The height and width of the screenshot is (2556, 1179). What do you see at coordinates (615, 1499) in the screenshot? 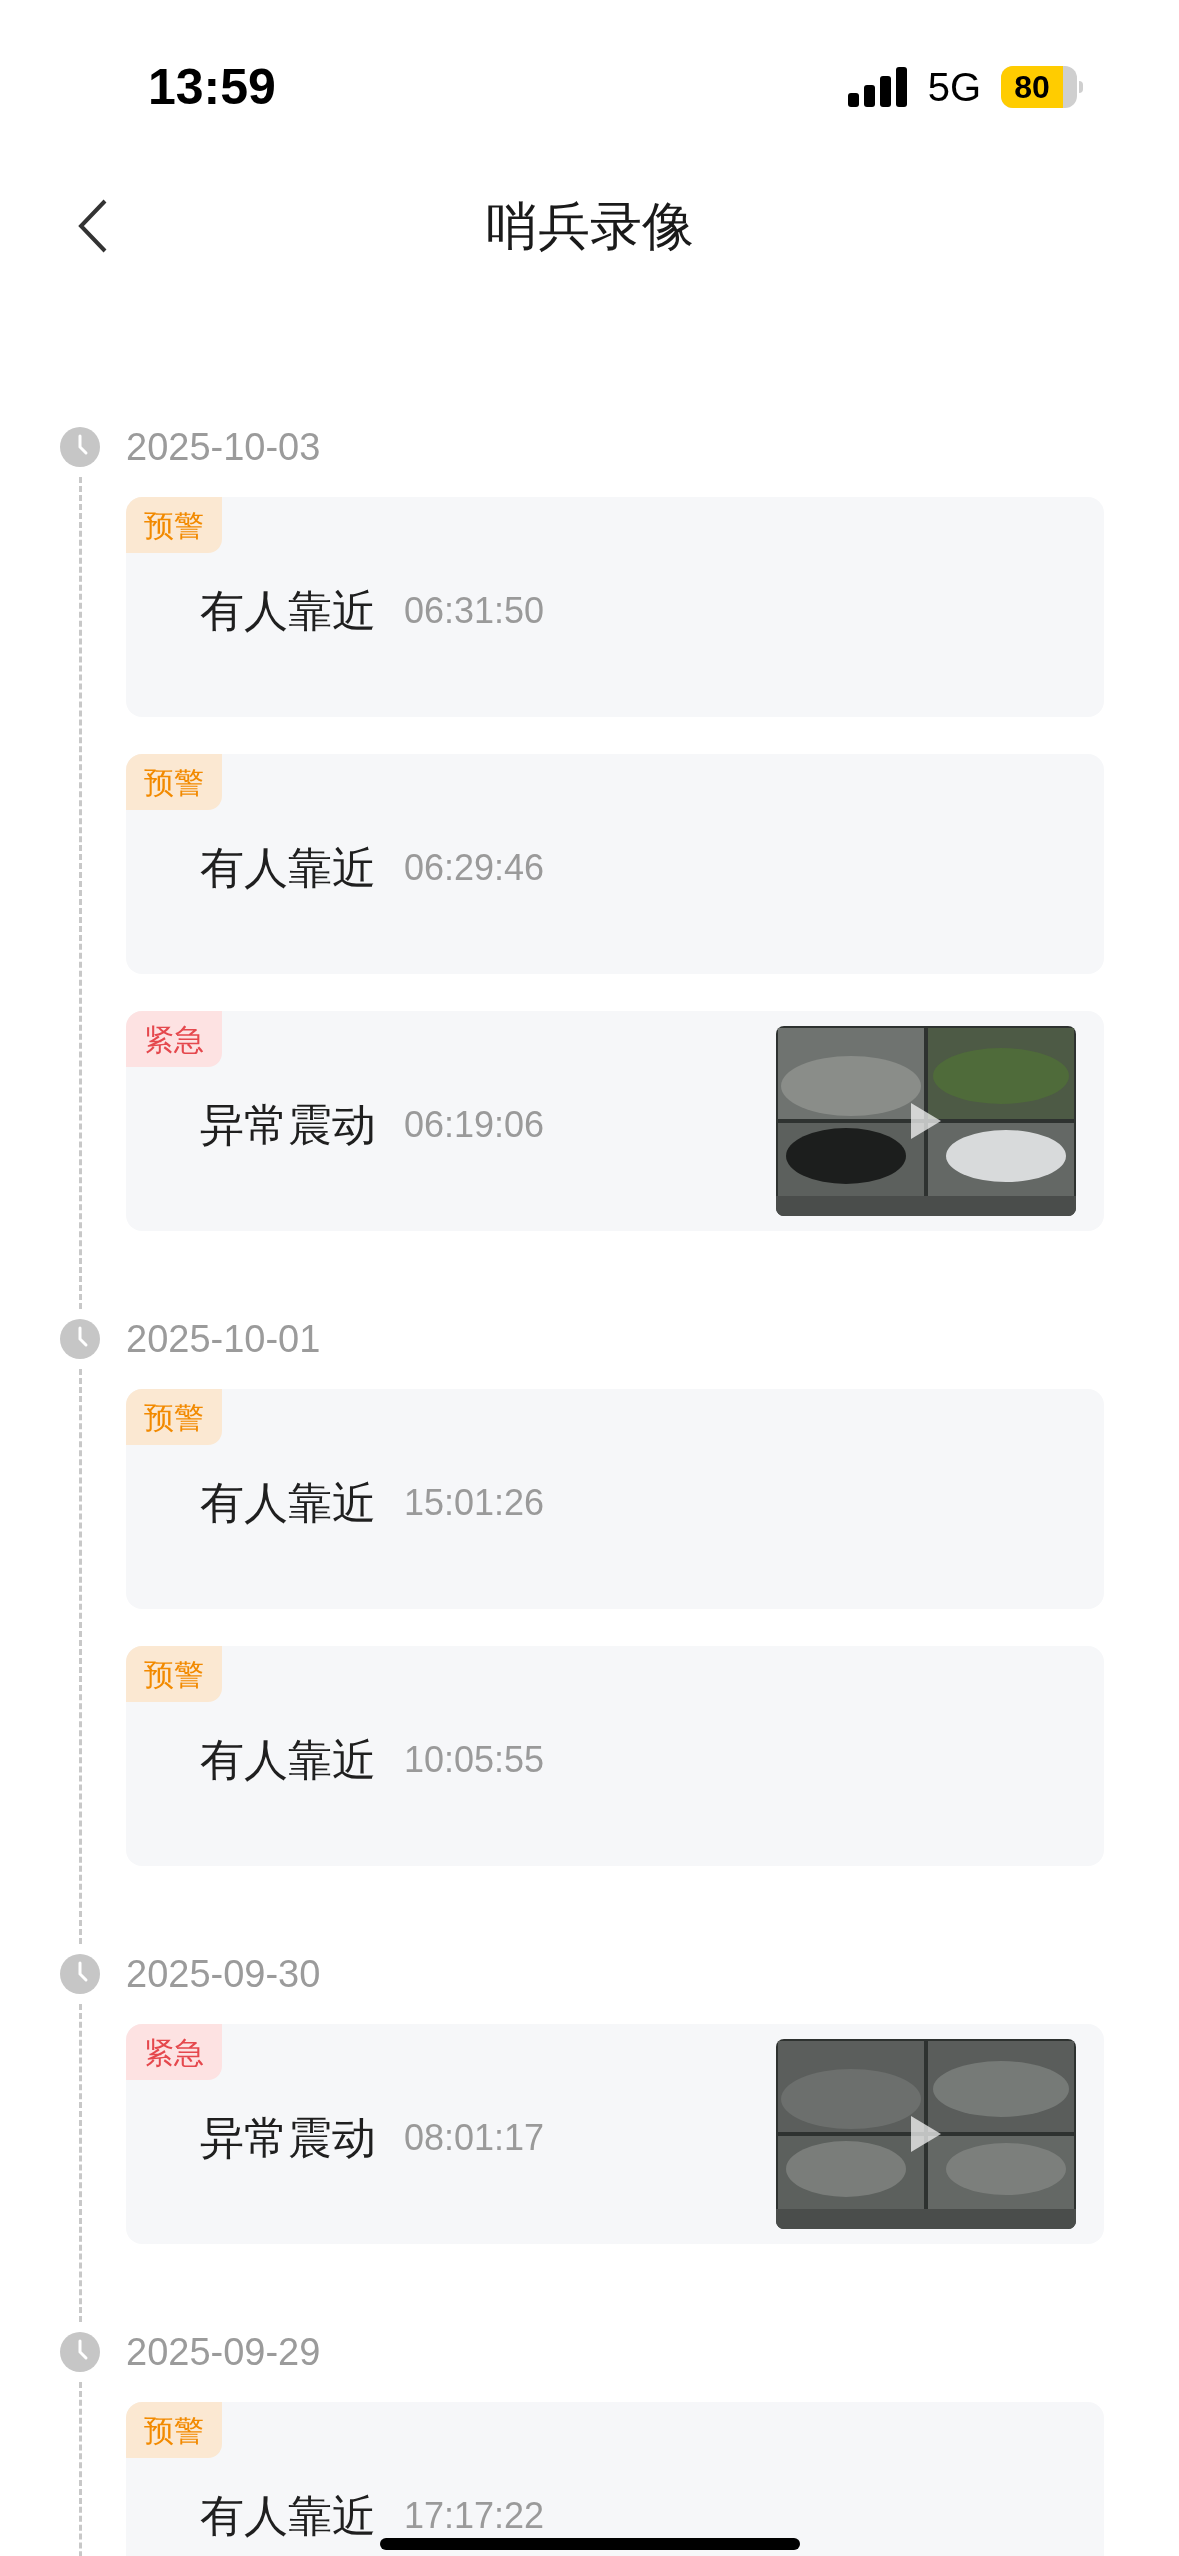
I see `event-card: 预警 有人靠近 15:01:26` at bounding box center [615, 1499].